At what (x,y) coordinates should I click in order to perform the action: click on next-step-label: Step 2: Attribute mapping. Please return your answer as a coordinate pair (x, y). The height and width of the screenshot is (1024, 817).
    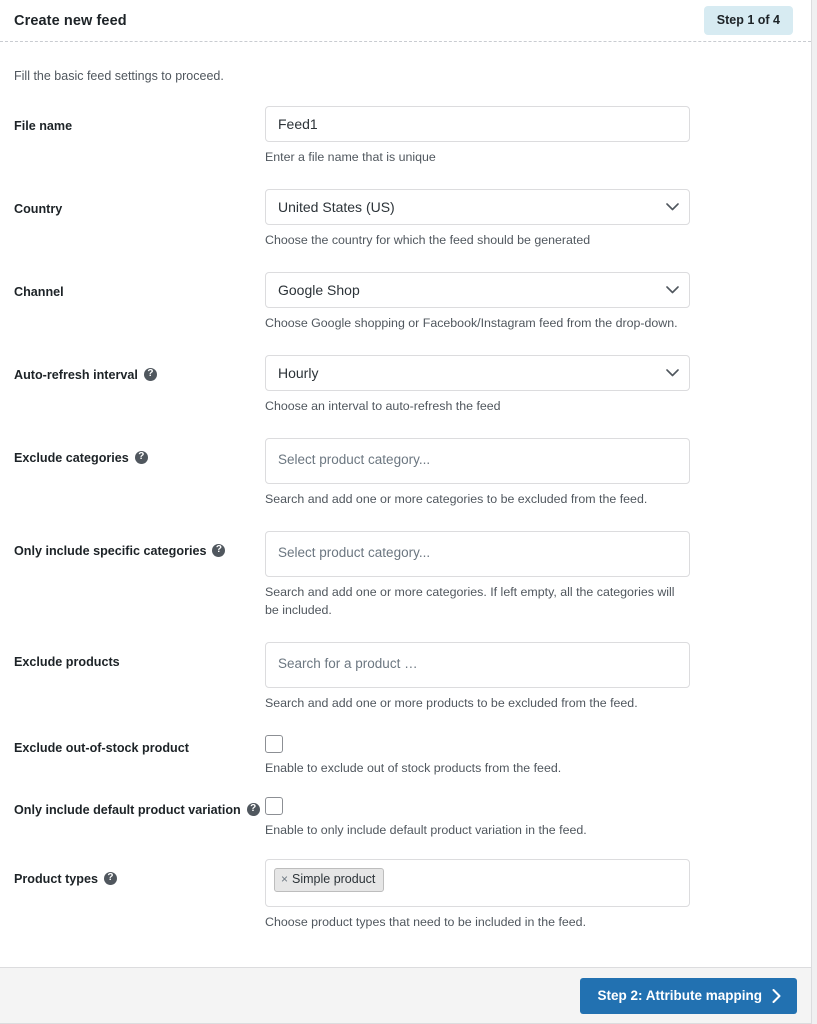
    Looking at the image, I should click on (680, 995).